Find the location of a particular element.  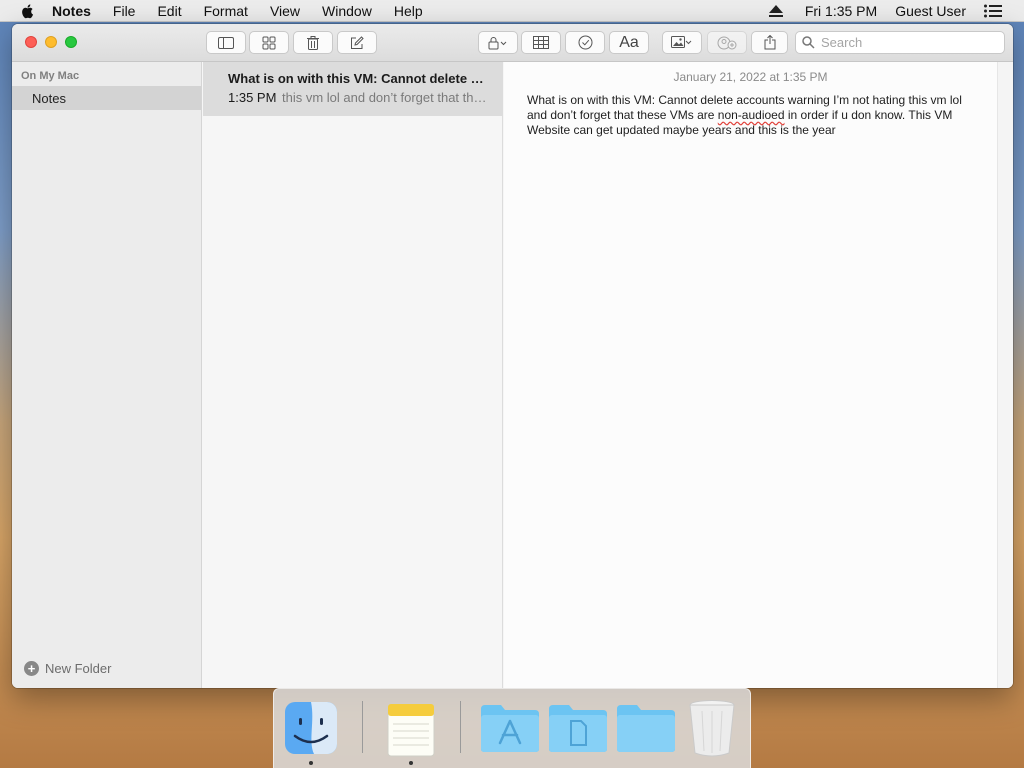

sidebar-icon is located at coordinates (226, 42).